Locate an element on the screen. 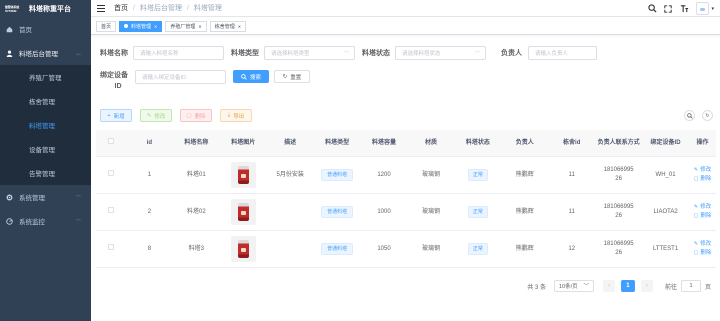  home-icon is located at coordinates (9, 29).